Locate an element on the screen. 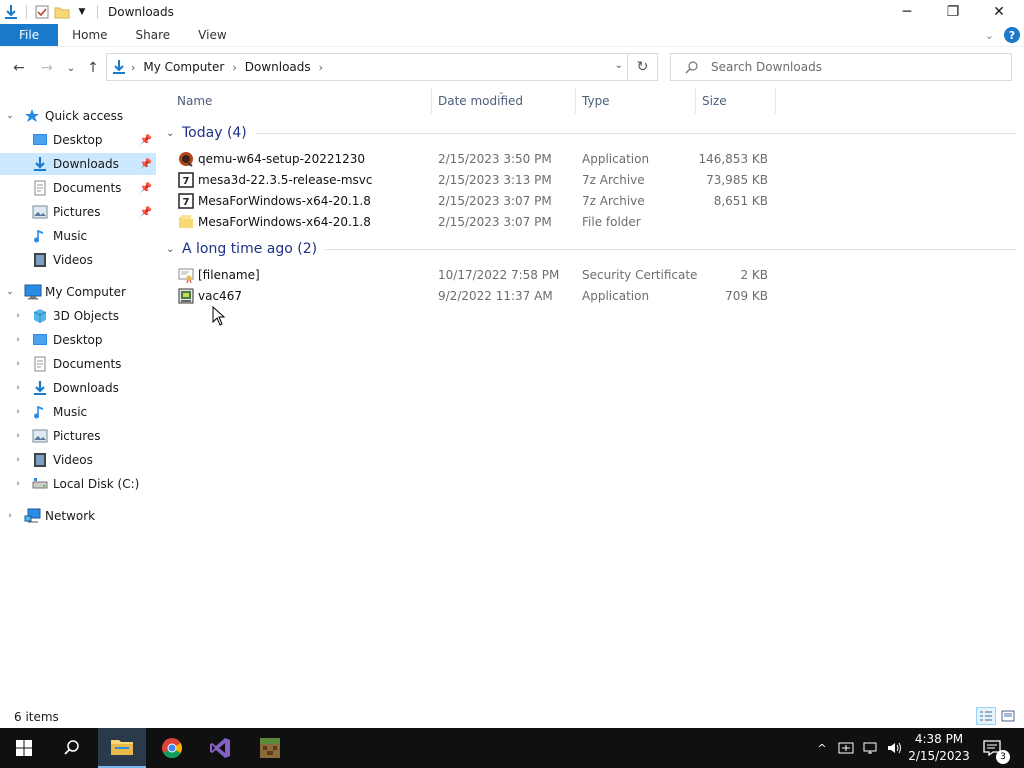 This screenshot has width=1024, height=768. sidebar-item-documents: › Documents is located at coordinates (78, 364).